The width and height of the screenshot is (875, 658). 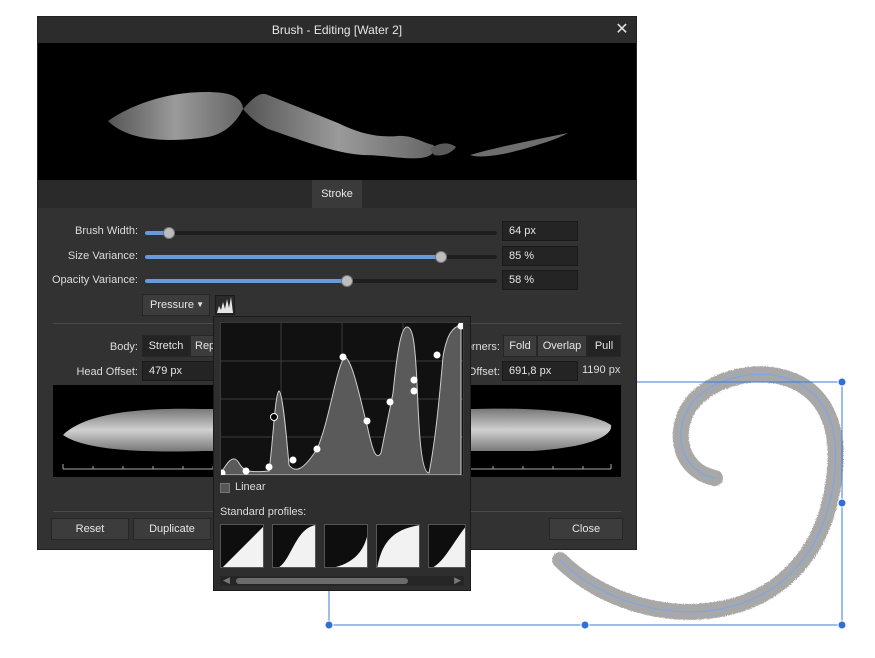 I want to click on head-offset-field: 479 px, so click(x=180, y=371).